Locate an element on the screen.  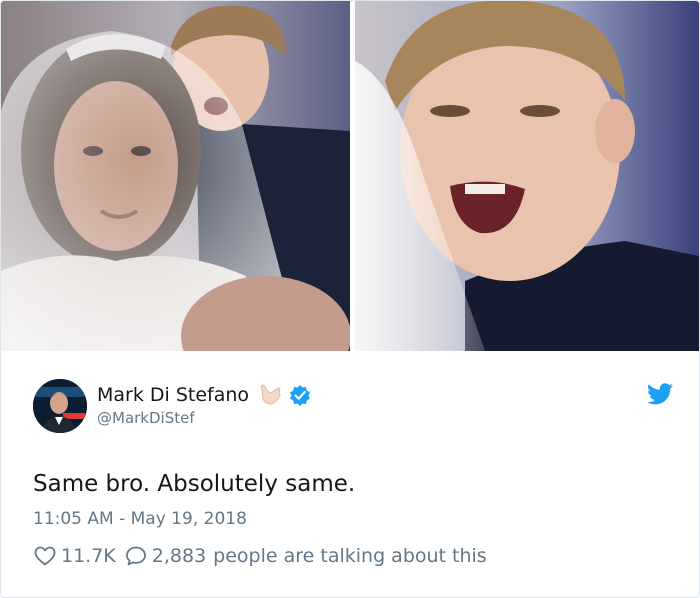
author-name-row: Mark Di Stefano is located at coordinates (204, 395).